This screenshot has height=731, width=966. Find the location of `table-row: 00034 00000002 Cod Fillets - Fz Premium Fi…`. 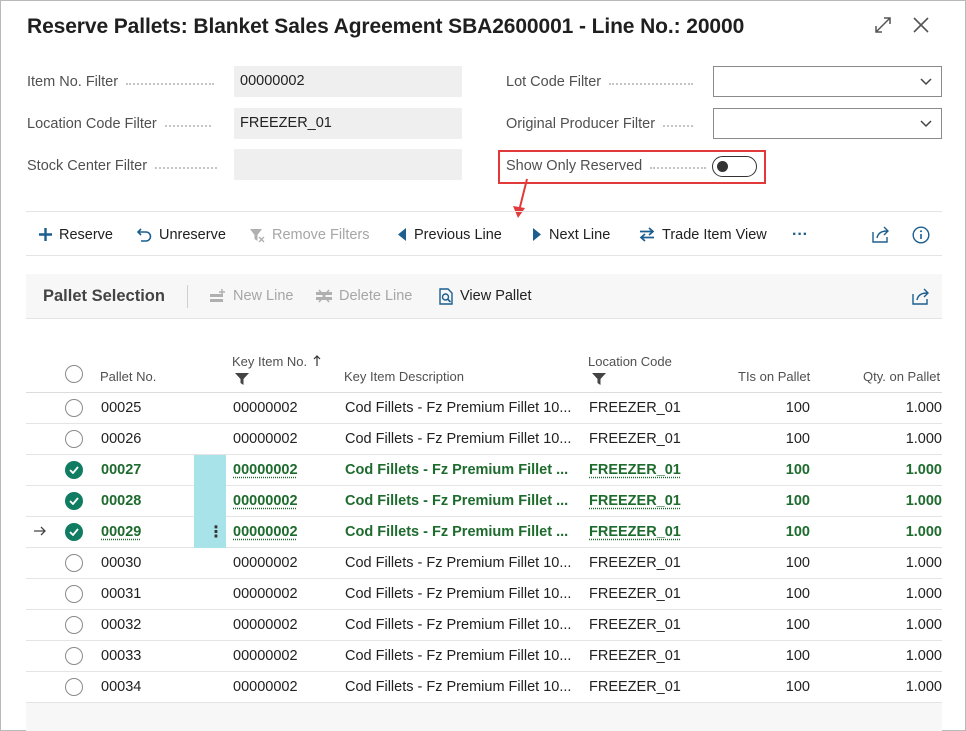

table-row: 00034 00000002 Cod Fillets - Fz Premium Fi… is located at coordinates (484, 687).